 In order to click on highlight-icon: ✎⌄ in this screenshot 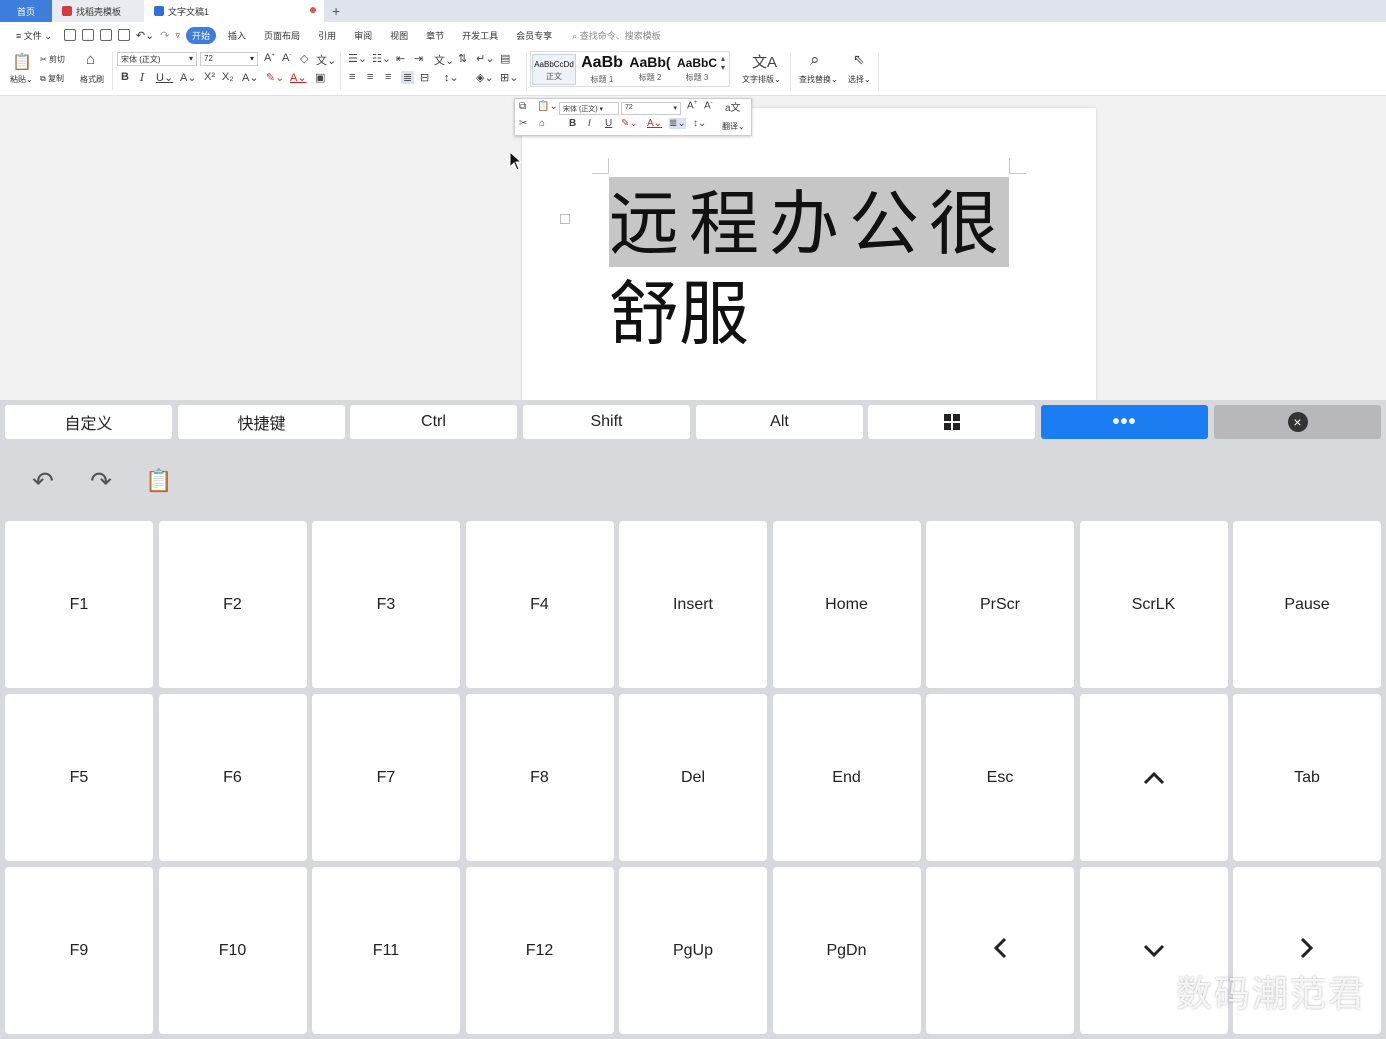, I will do `click(629, 123)`.